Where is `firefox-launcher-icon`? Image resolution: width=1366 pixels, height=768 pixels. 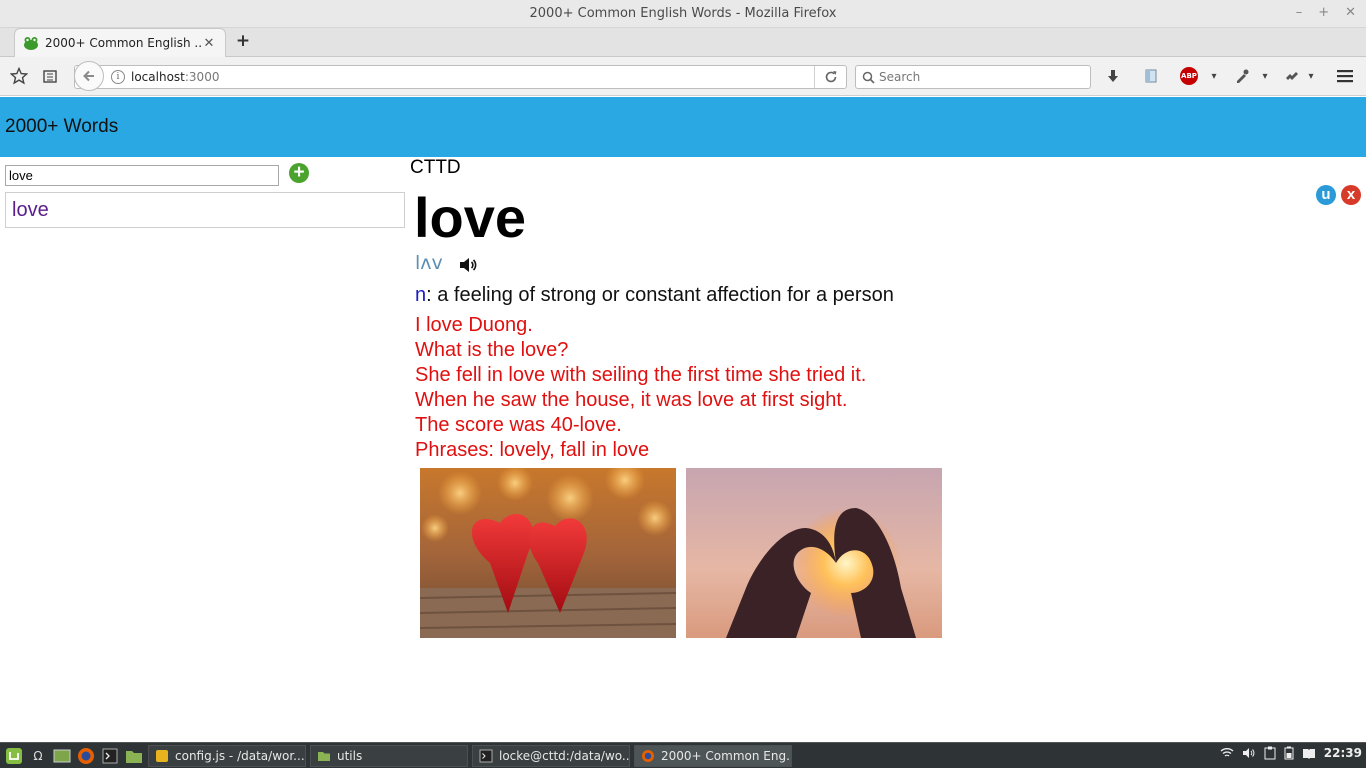 firefox-launcher-icon is located at coordinates (86, 756).